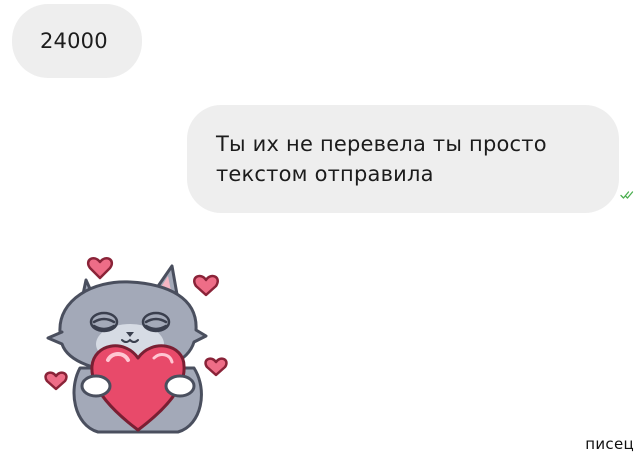 The height and width of the screenshot is (459, 640). What do you see at coordinates (627, 195) in the screenshot?
I see `double-check-icon` at bounding box center [627, 195].